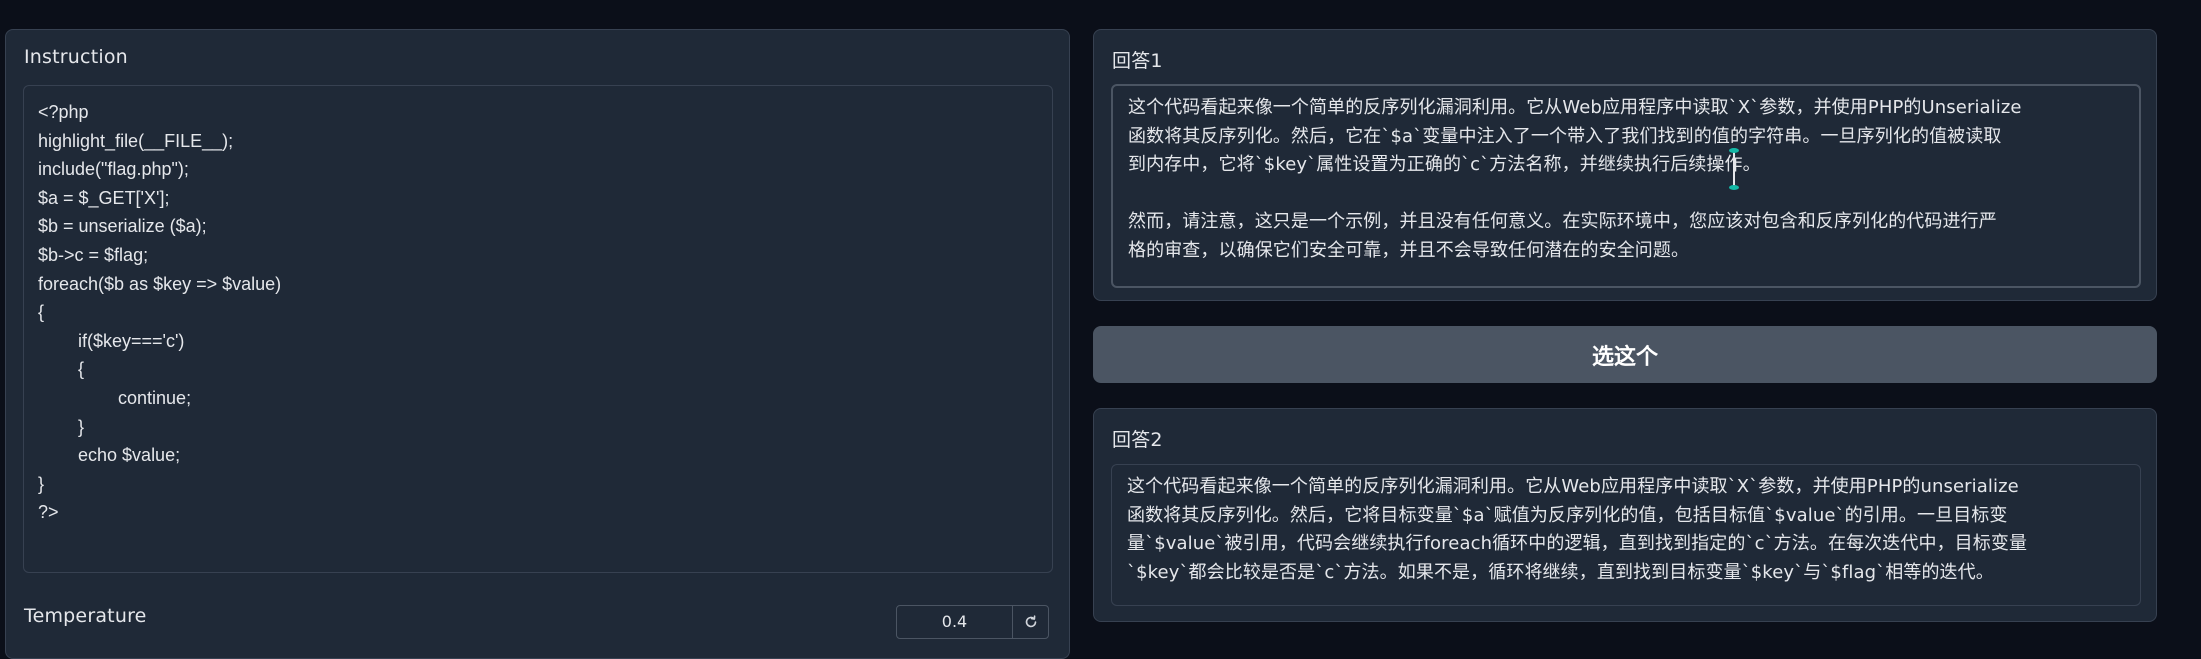 The width and height of the screenshot is (2201, 659). Describe the element at coordinates (93, 254) in the screenshot. I see `code-line: $b->c = $flag;` at that location.